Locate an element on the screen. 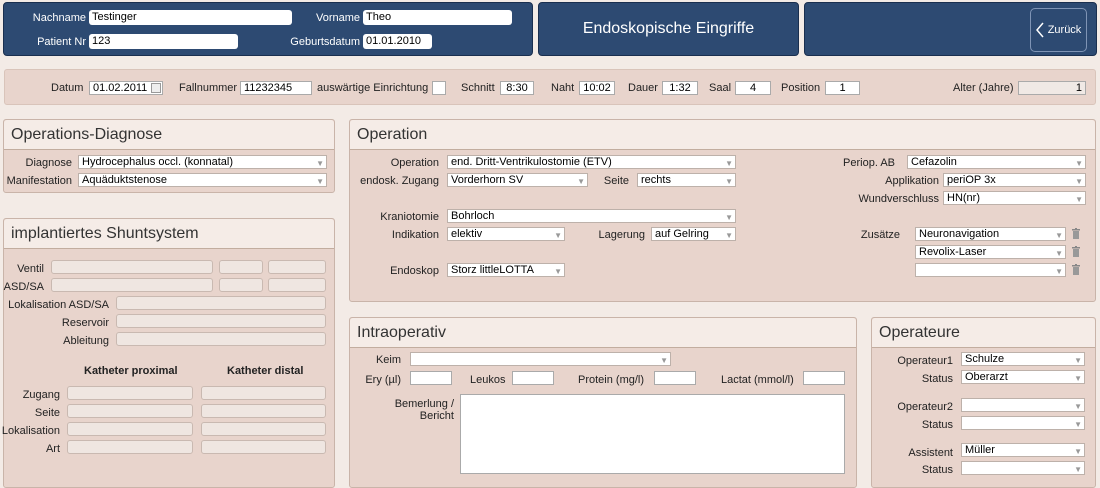 This screenshot has height=488, width=1100. schnitt-field: 8:30 is located at coordinates (517, 88).